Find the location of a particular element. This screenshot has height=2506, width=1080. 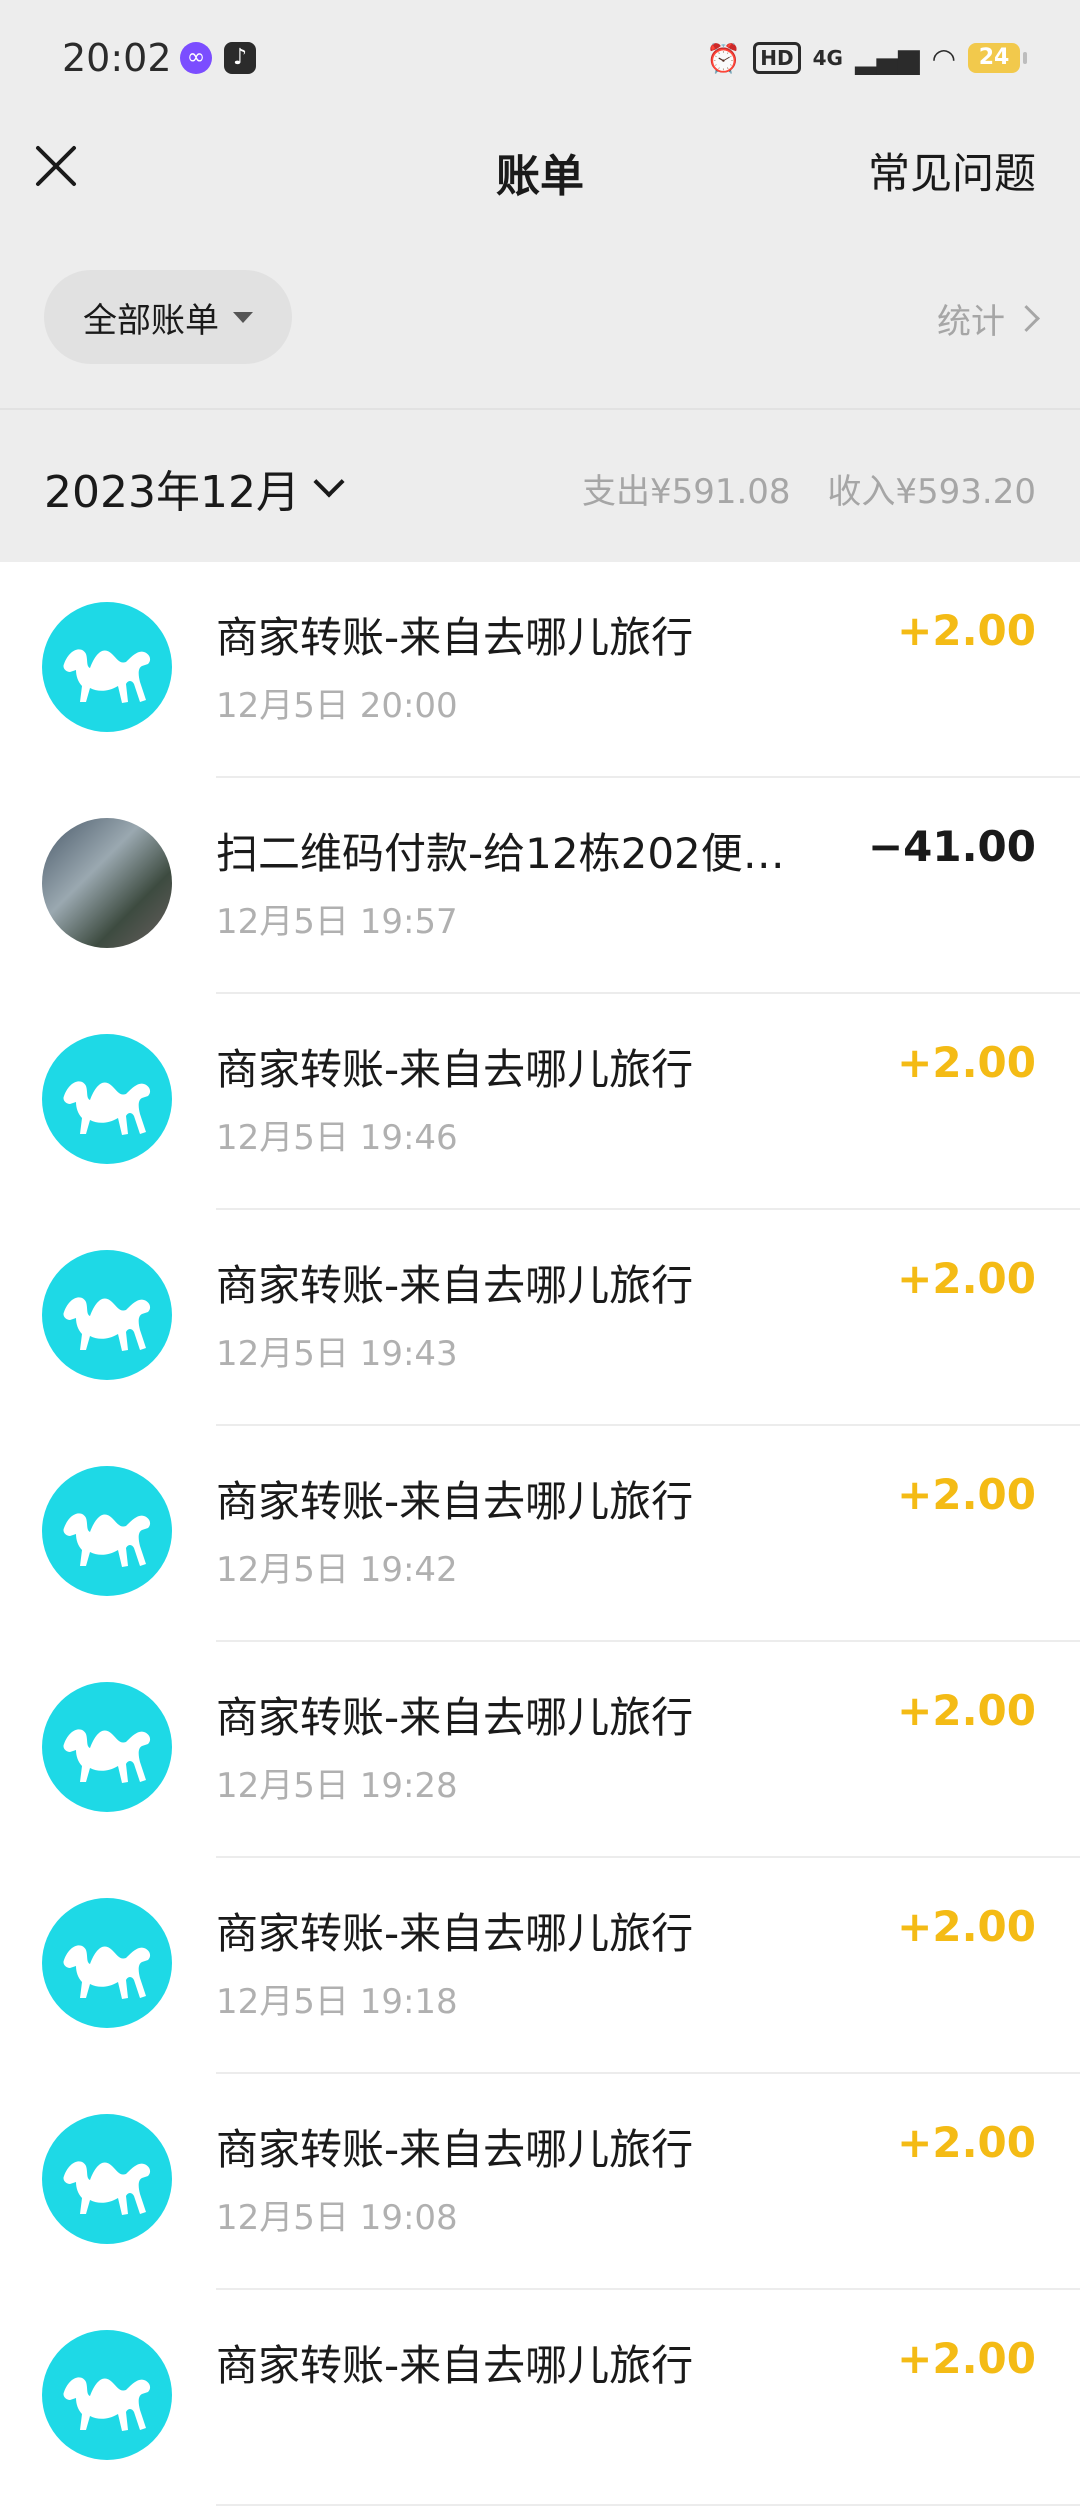

transaction-time: 12月5日 19:18 is located at coordinates (337, 2002).